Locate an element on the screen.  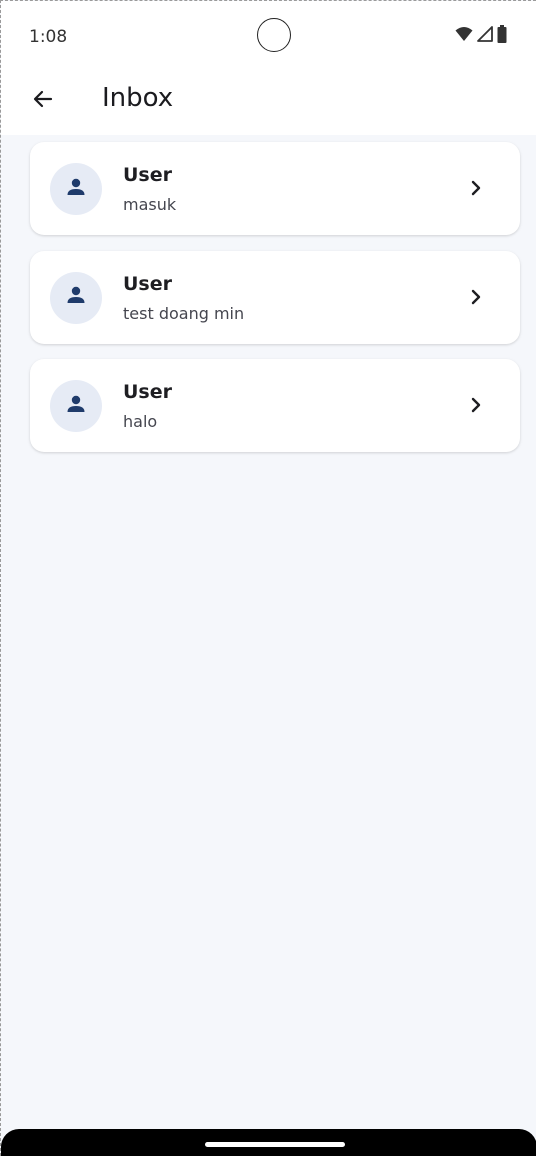
home-indicator is located at coordinates (275, 1144).